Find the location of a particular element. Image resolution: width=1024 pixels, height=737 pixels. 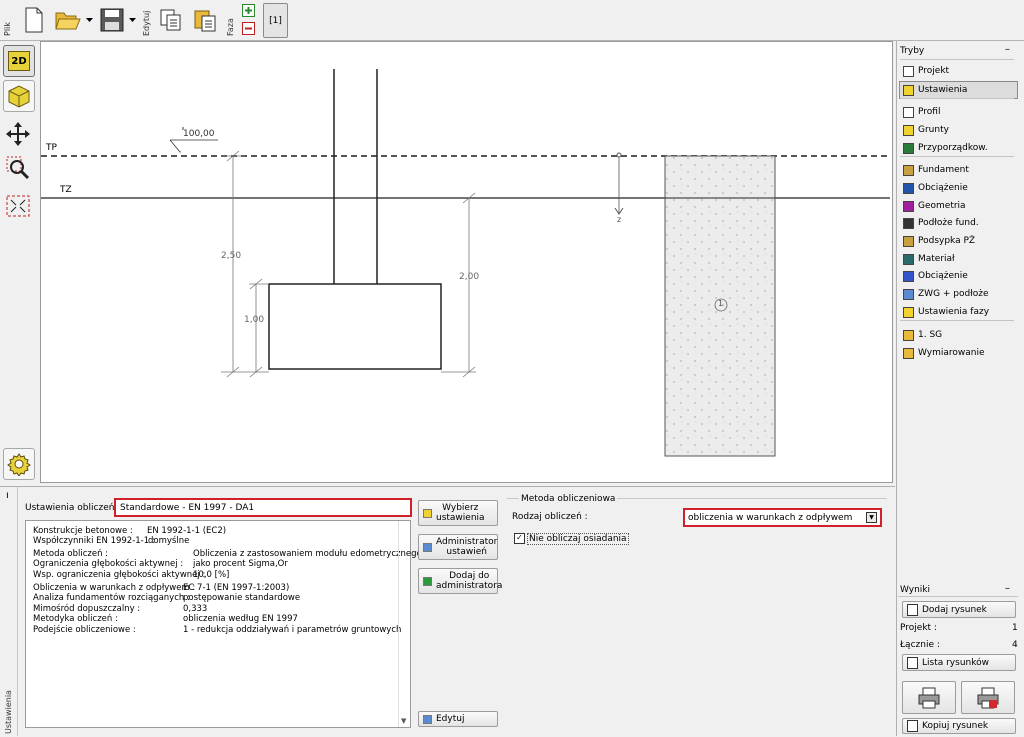

drawing-list-button: Lista rysunków is located at coordinates (959, 662).